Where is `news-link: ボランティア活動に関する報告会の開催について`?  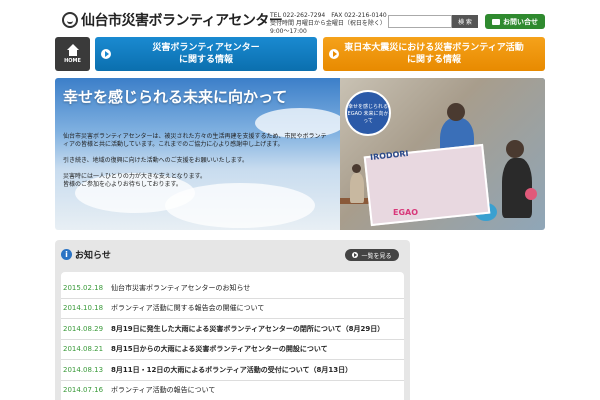
news-link: ボランティア活動に関する報告会の開催について is located at coordinates (187, 308).